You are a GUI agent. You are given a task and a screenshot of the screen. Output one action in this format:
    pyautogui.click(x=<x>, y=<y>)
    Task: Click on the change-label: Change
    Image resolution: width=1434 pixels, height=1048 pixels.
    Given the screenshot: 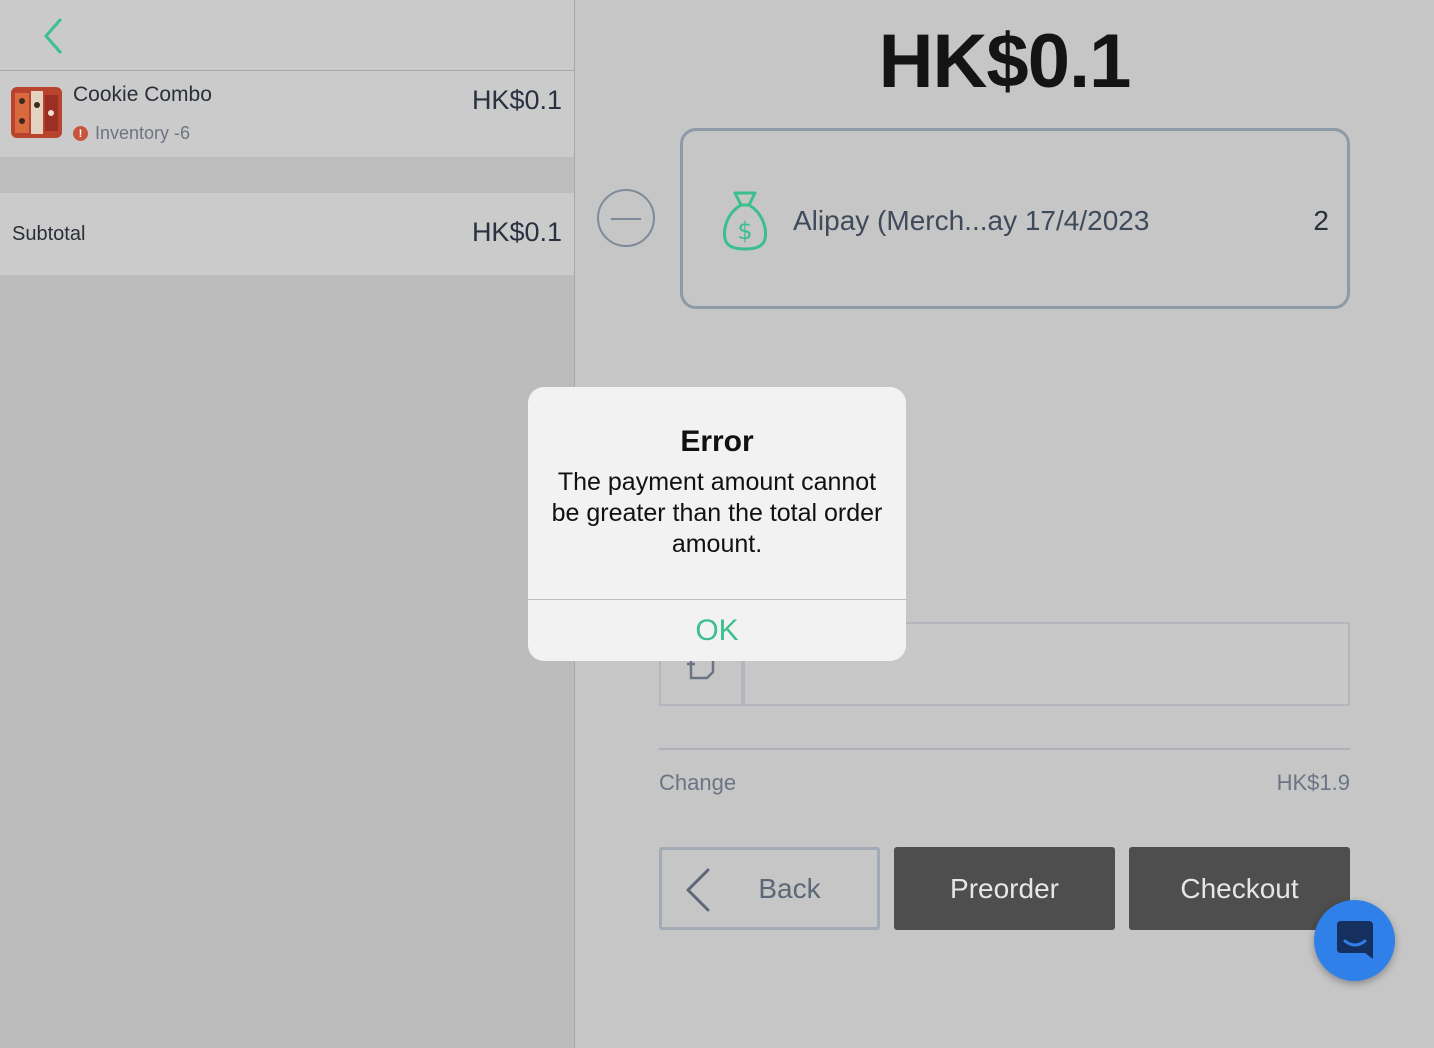 What is the action you would take?
    pyautogui.click(x=698, y=782)
    